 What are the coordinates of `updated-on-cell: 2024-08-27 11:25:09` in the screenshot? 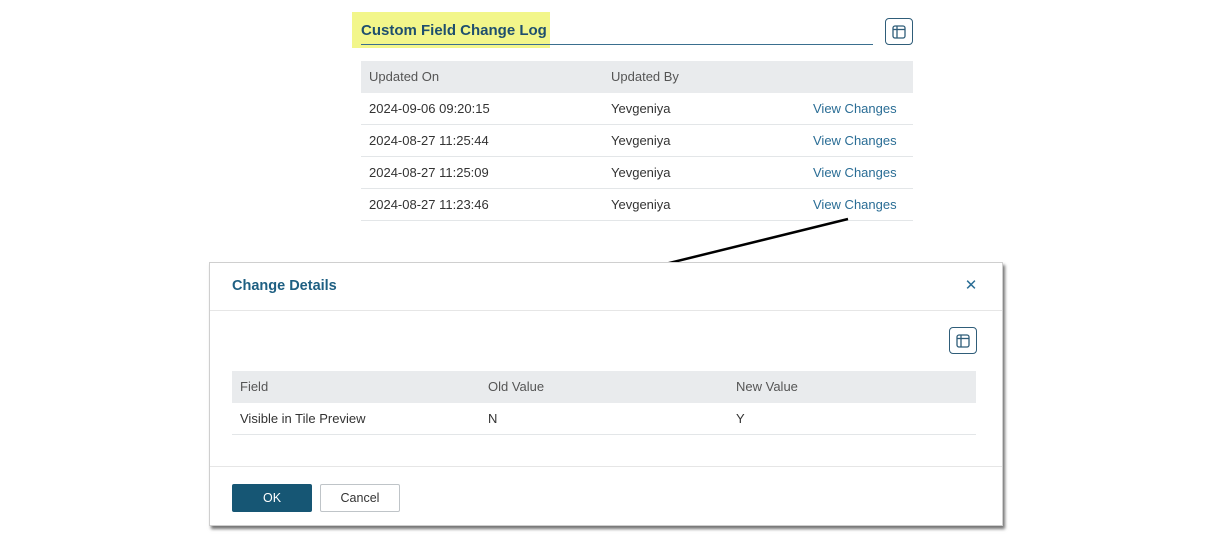 It's located at (429, 172).